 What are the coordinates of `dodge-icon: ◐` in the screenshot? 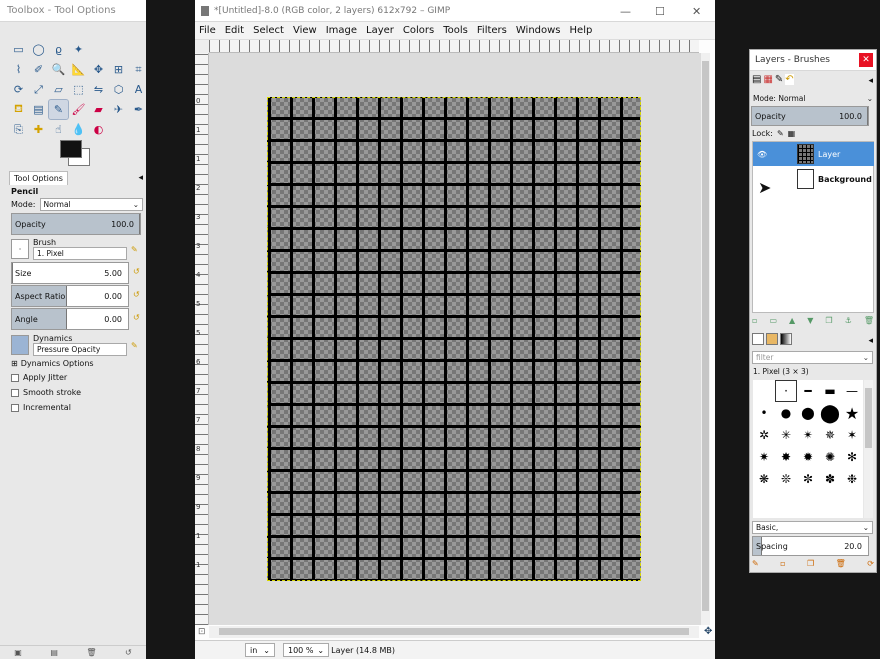 It's located at (98, 129).